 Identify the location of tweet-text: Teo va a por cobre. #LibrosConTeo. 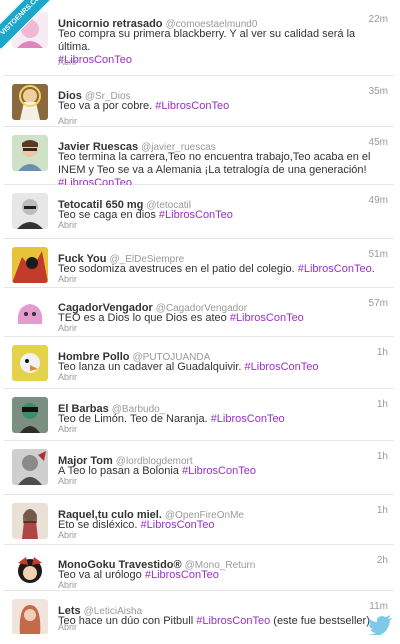
(223, 106).